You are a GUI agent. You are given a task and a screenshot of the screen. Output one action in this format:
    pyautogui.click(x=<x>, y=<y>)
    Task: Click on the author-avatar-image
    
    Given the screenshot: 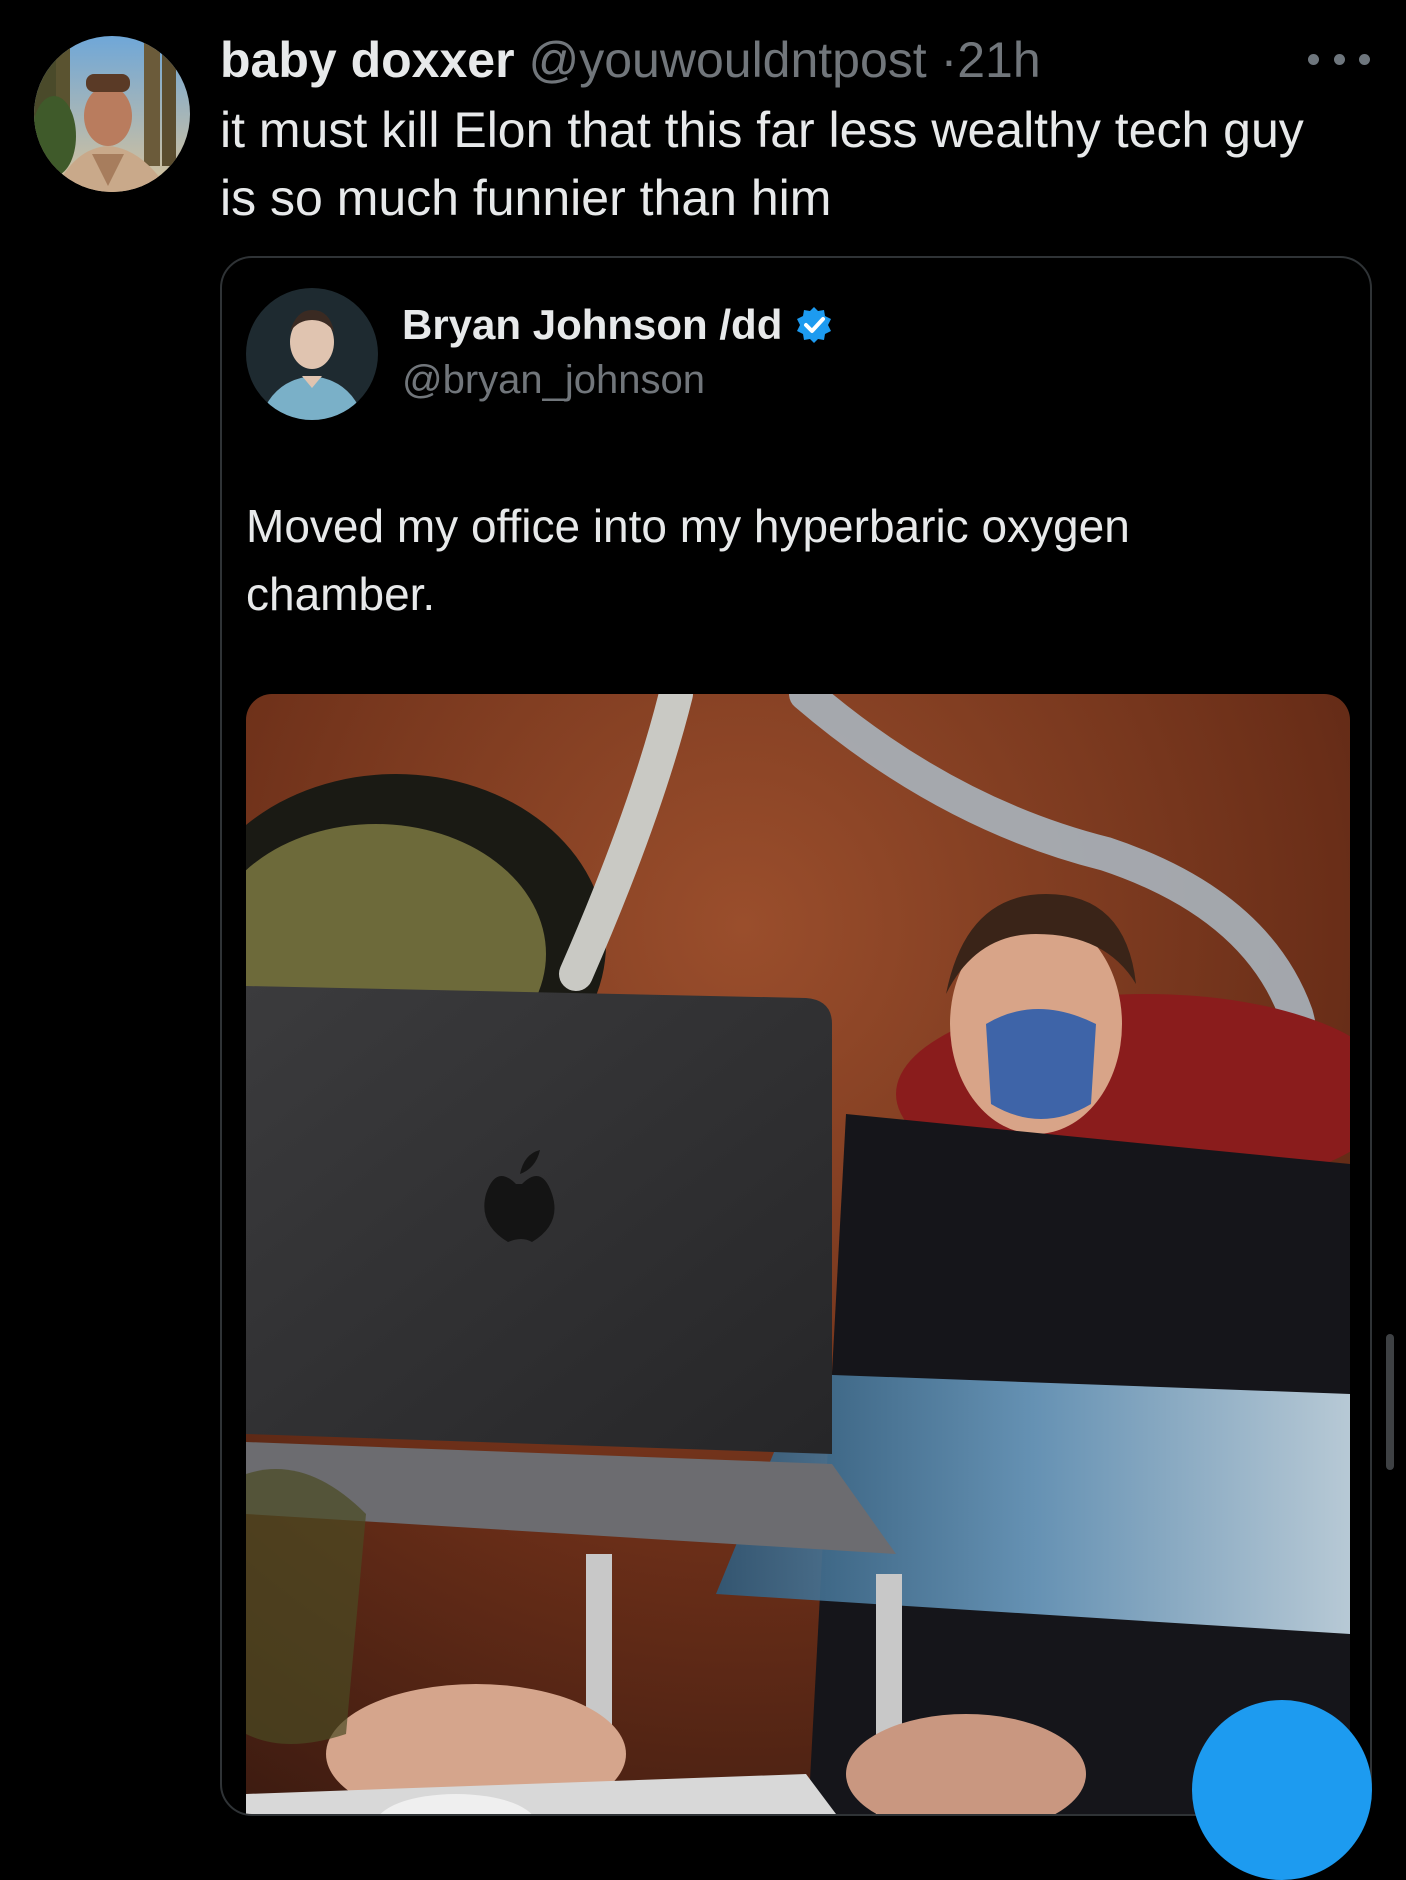 What is the action you would take?
    pyautogui.click(x=112, y=114)
    